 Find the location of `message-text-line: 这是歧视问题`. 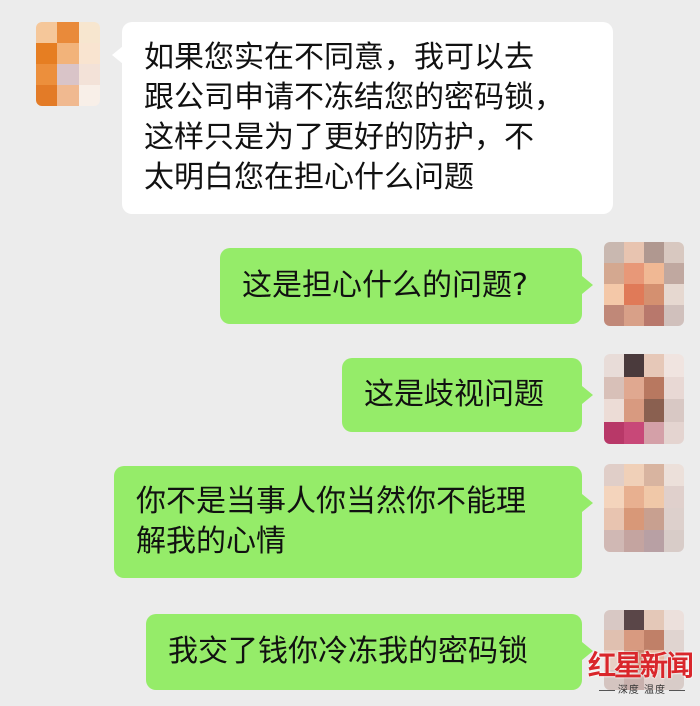

message-text-line: 这是歧视问题 is located at coordinates (454, 394).